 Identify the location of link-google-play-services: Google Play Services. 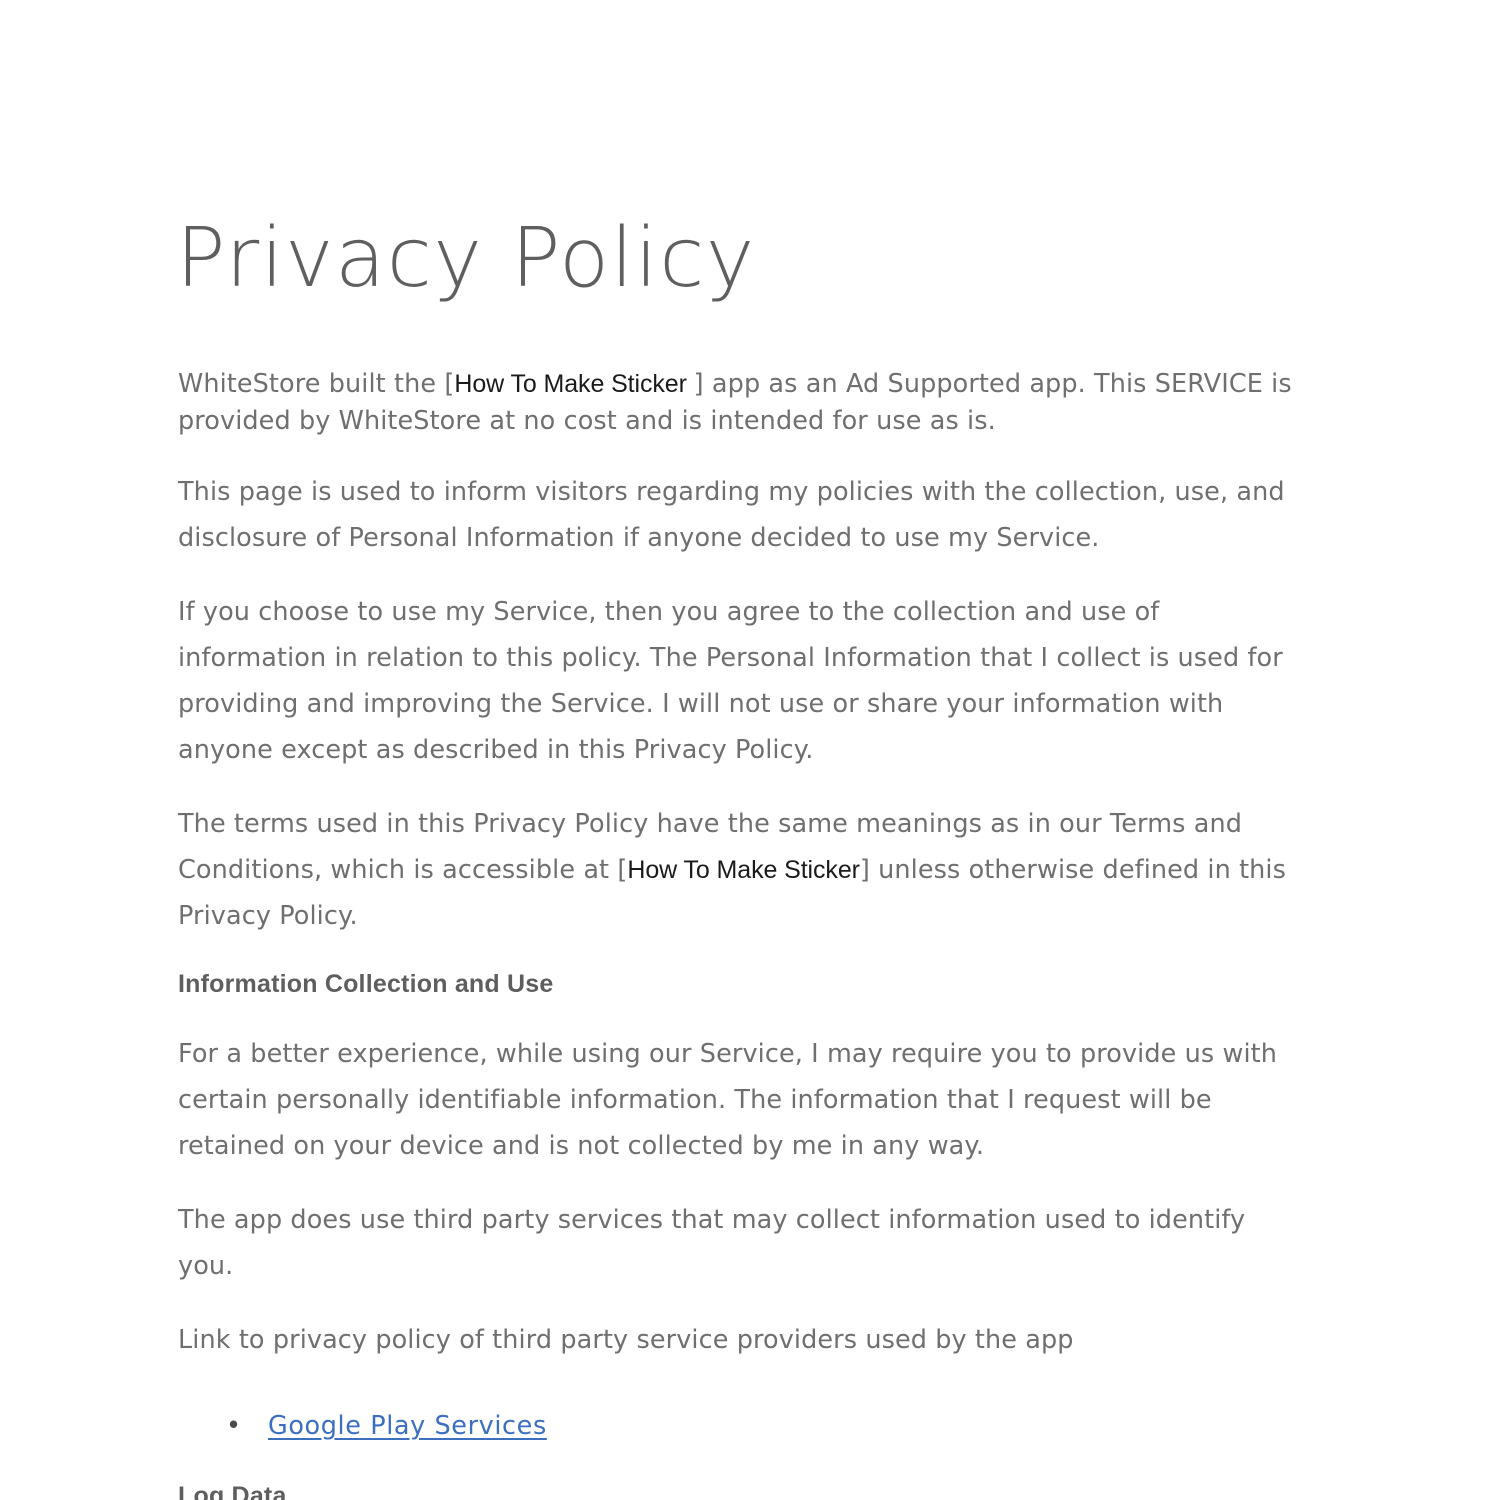
(407, 1426).